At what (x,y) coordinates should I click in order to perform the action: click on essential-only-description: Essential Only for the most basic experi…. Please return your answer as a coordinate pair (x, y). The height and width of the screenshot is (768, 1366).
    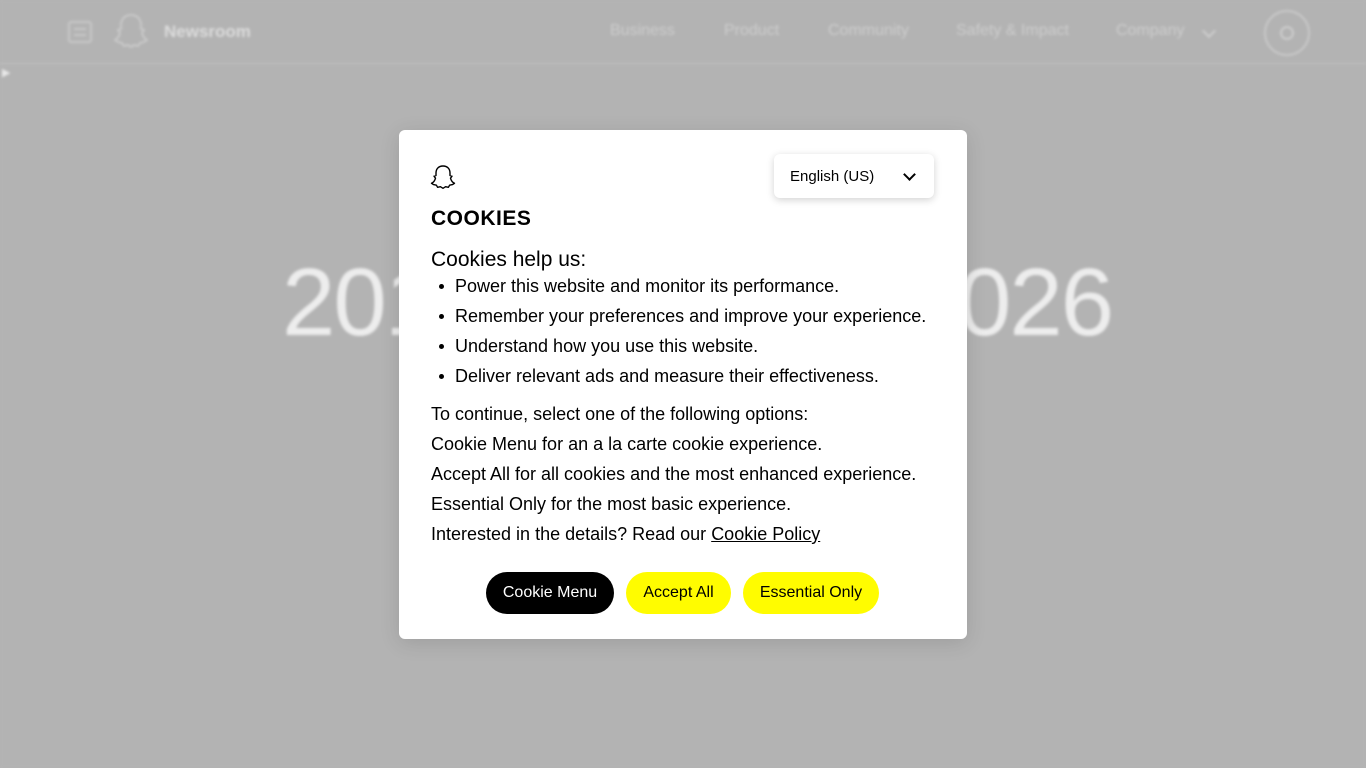
    Looking at the image, I should click on (611, 504).